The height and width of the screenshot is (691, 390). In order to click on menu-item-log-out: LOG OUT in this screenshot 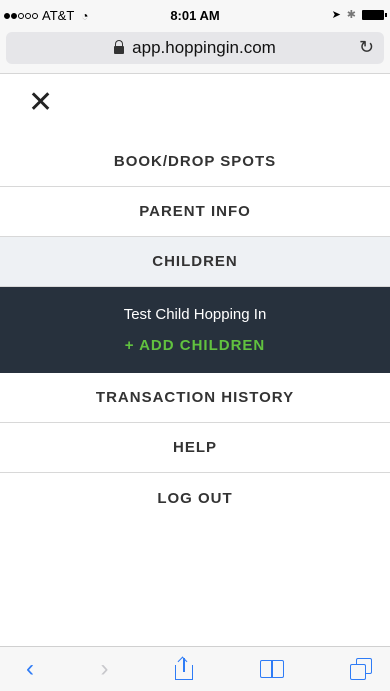, I will do `click(195, 498)`.